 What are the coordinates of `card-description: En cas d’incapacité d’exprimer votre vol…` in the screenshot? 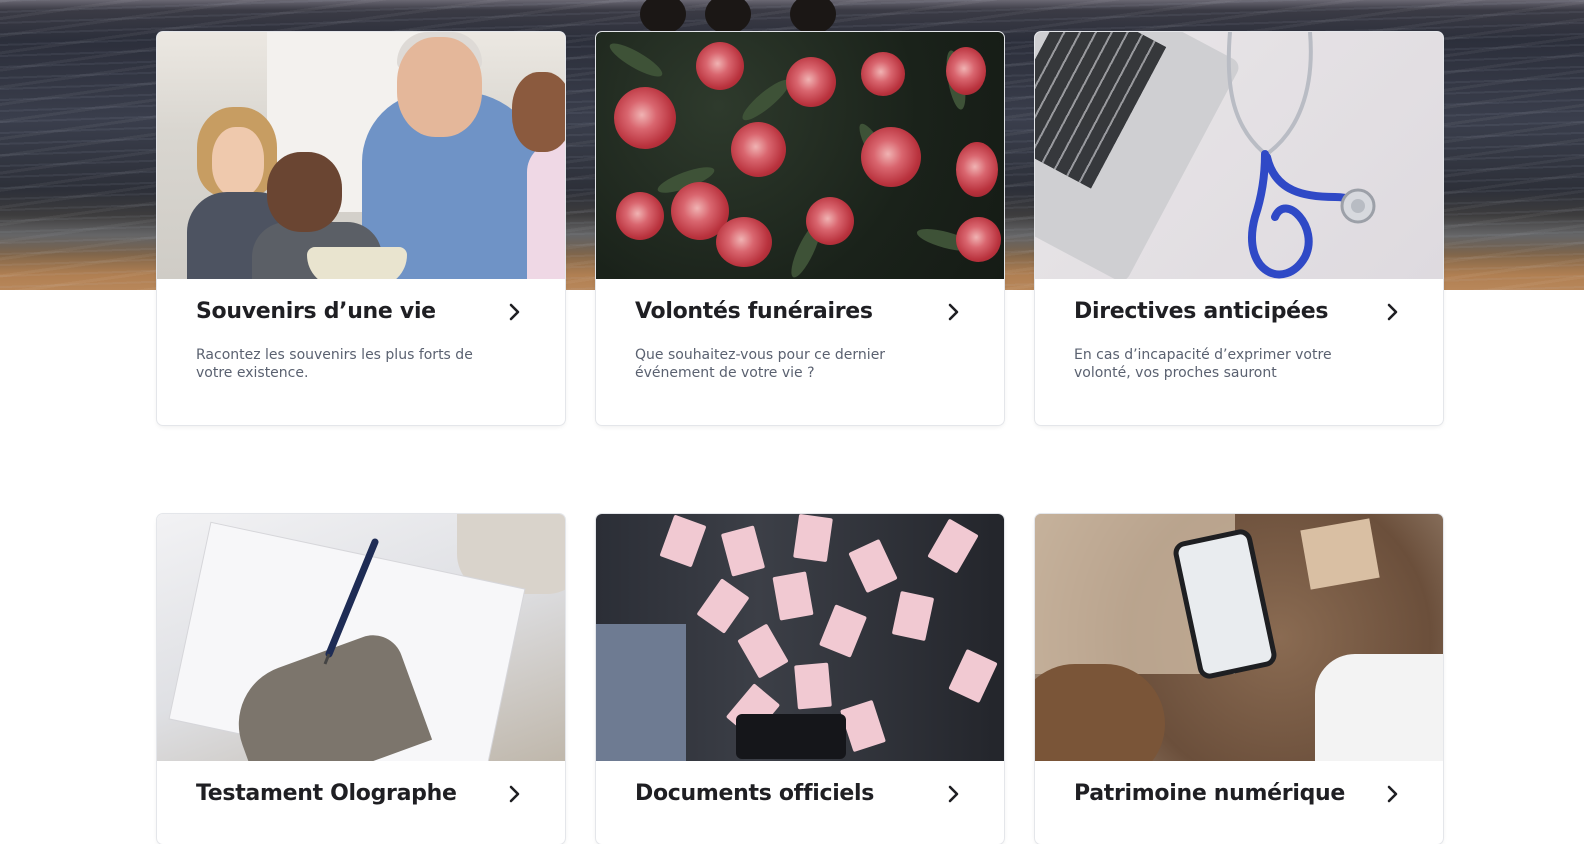 It's located at (1203, 364).